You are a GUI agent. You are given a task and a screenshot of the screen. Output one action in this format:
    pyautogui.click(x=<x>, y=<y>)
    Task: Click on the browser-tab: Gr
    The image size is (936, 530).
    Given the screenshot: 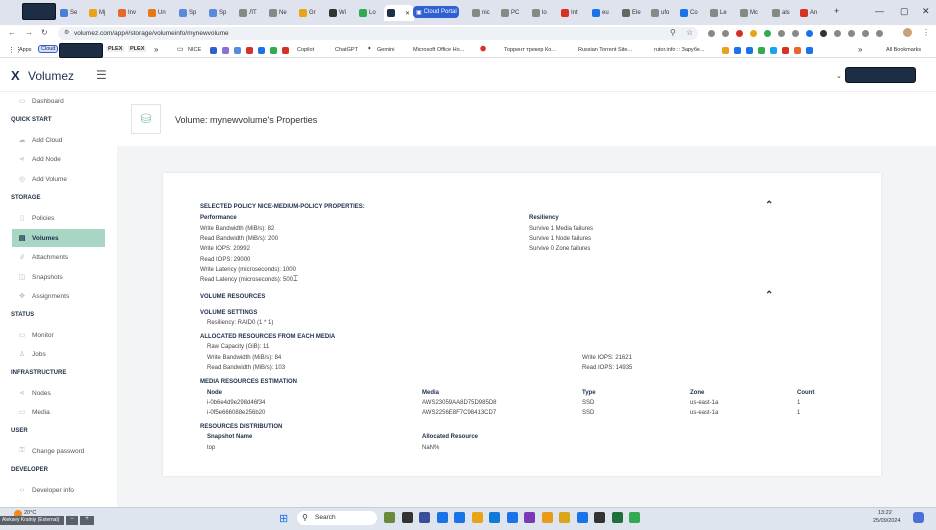 What is the action you would take?
    pyautogui.click(x=310, y=13)
    